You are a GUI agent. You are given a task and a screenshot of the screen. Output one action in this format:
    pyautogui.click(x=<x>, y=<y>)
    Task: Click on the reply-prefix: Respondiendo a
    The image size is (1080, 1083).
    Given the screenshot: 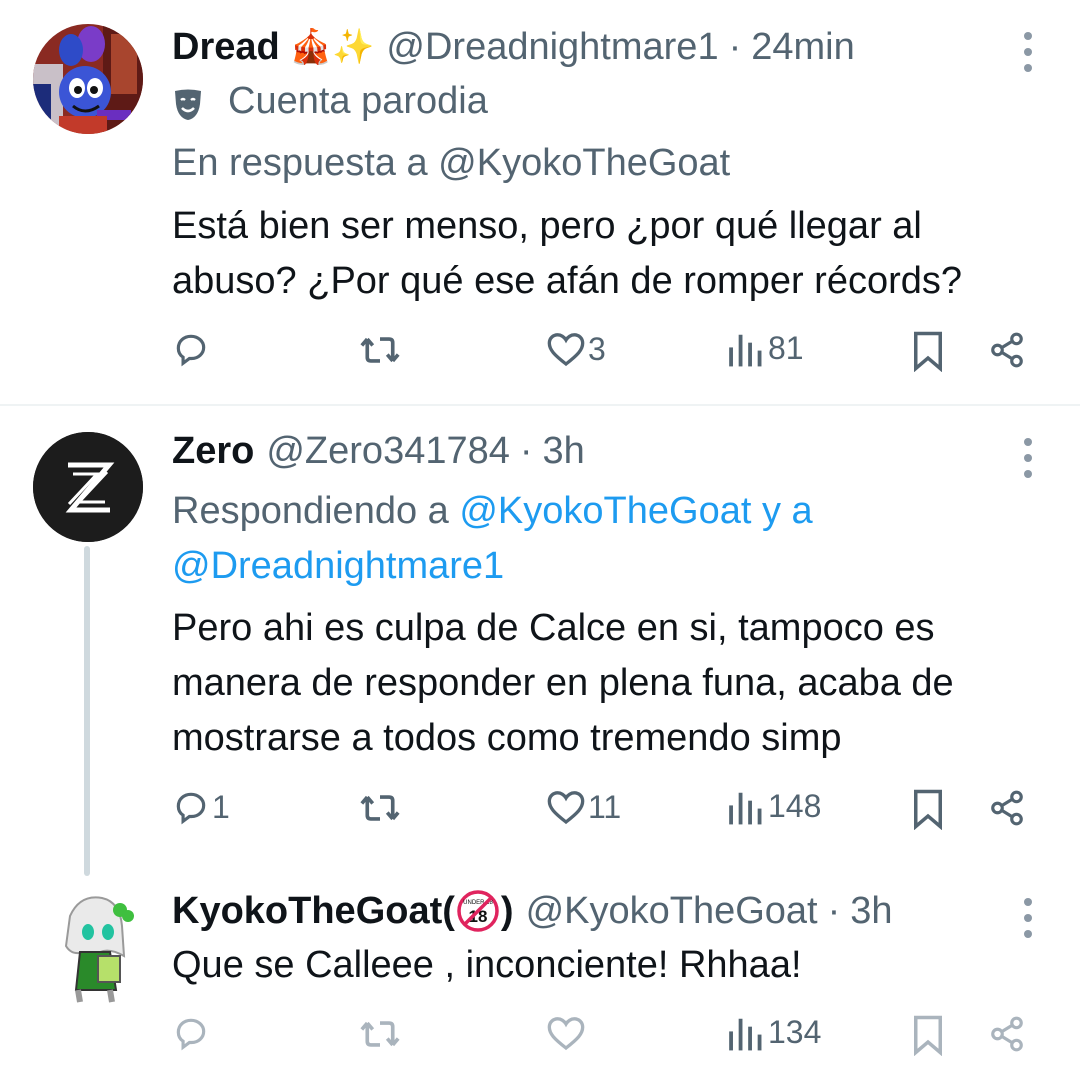 What is the action you would take?
    pyautogui.click(x=316, y=511)
    